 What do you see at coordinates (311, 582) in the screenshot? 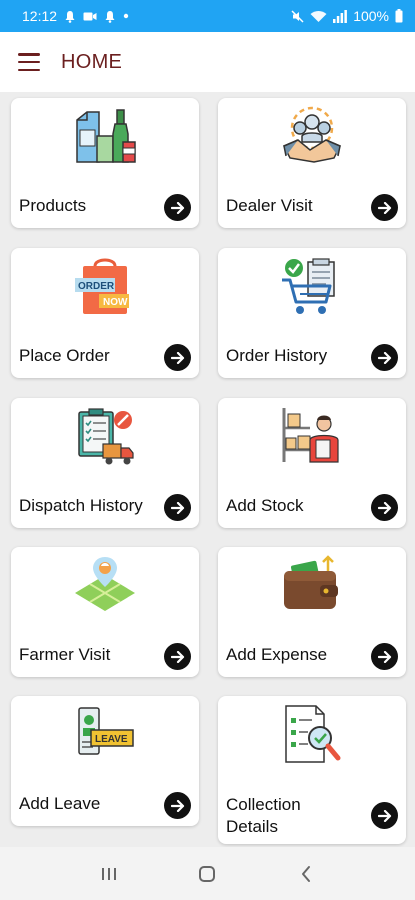
I see `add-expense-icon` at bounding box center [311, 582].